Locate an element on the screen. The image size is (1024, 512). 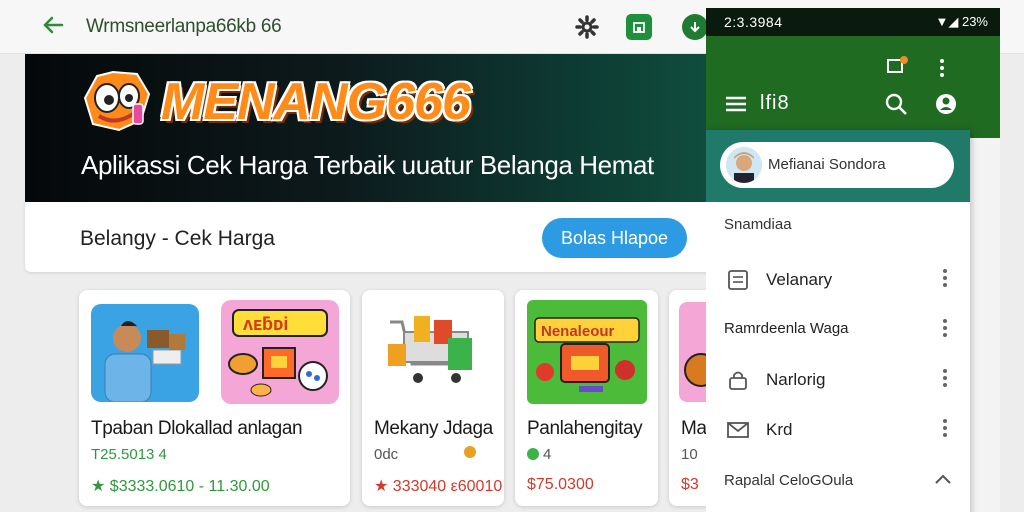
product-image: Nenaleour is located at coordinates (587, 352).